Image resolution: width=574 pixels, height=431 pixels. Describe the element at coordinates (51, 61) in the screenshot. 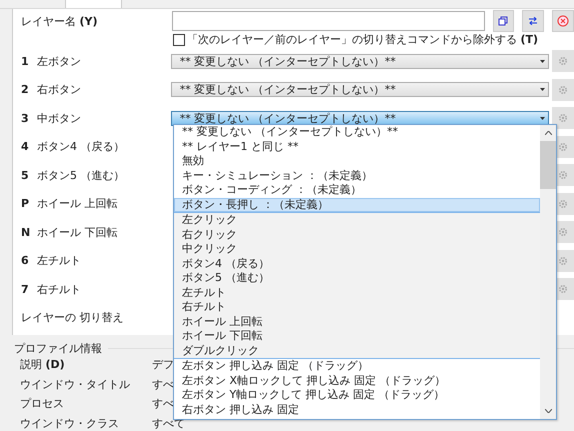

I see `row-label: 1 左ボタン` at that location.